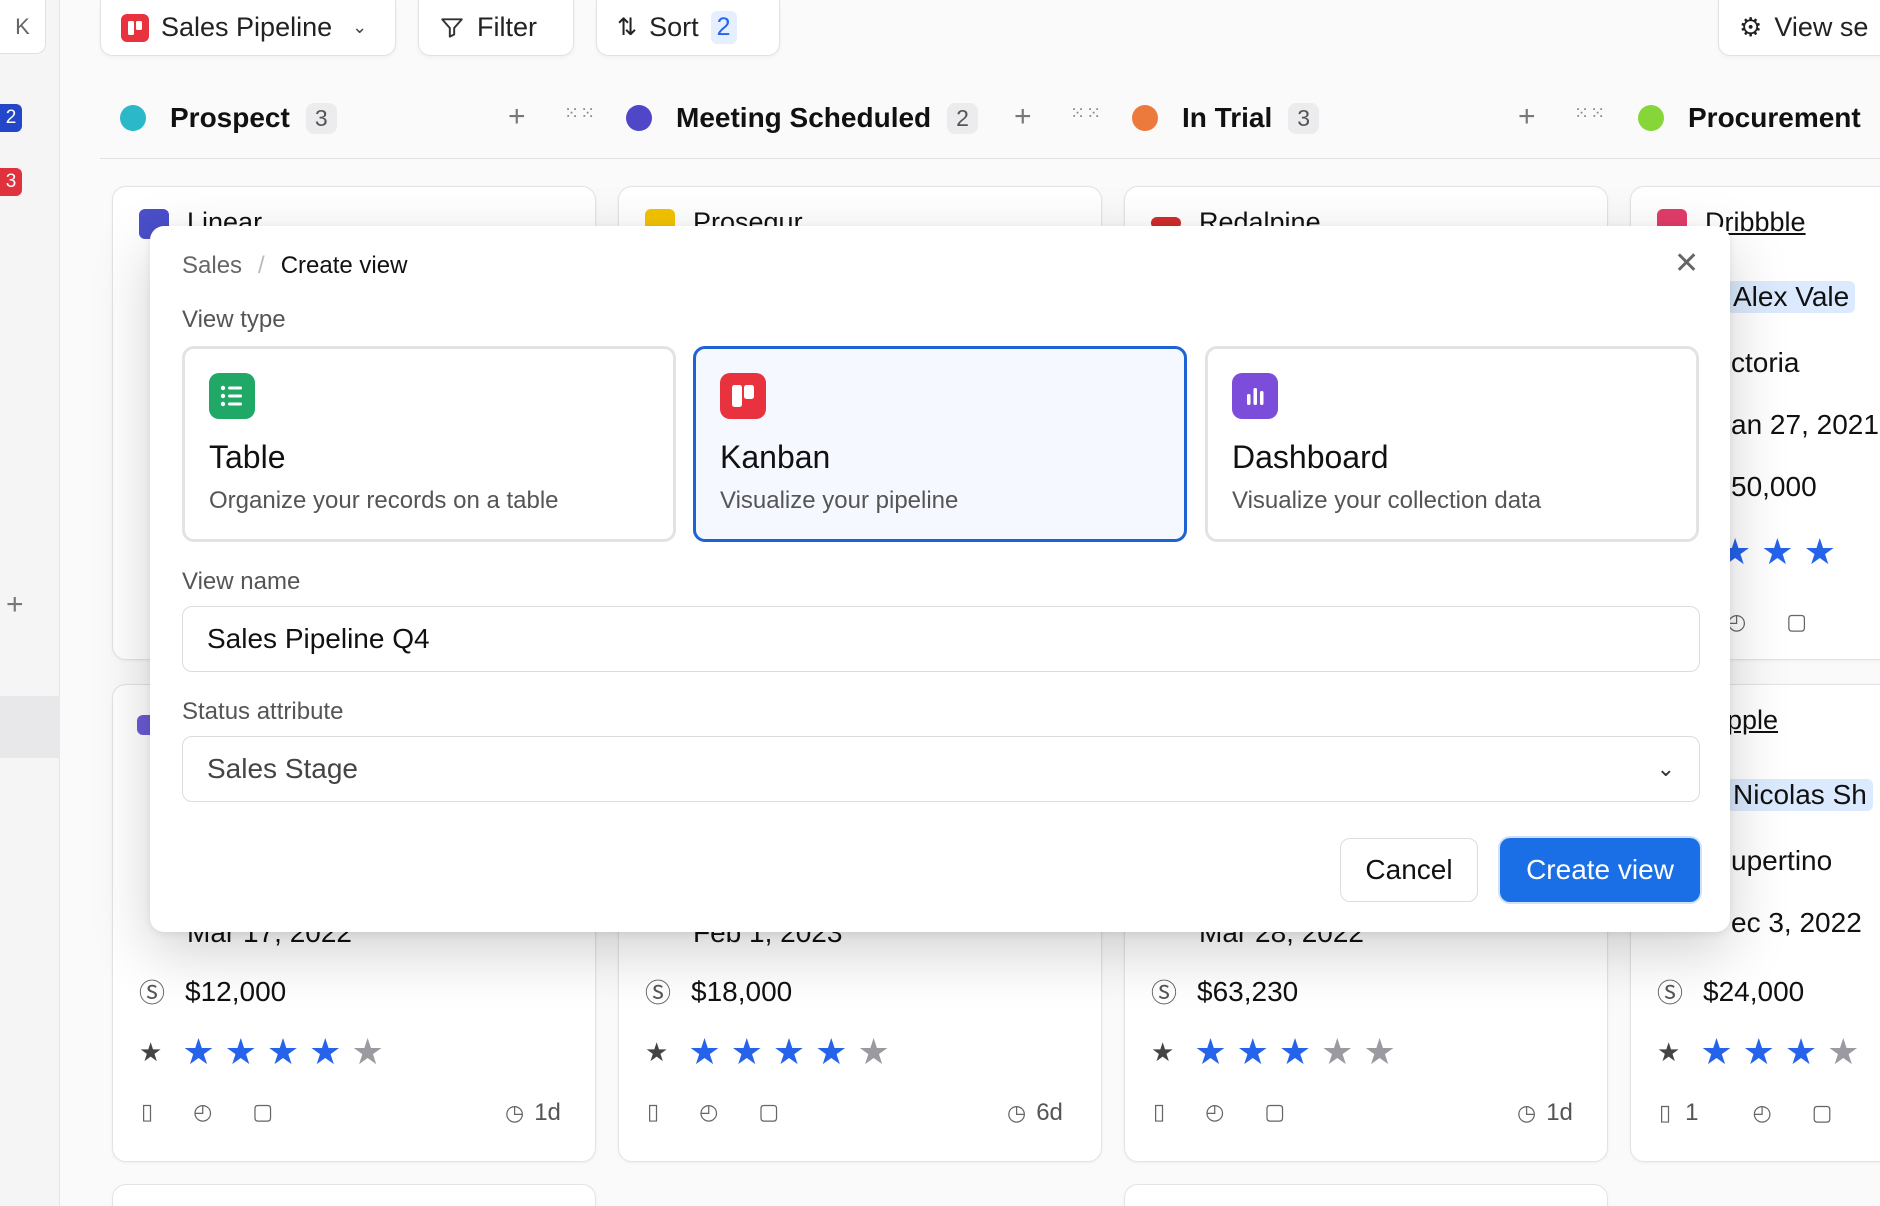 The image size is (1880, 1206). I want to click on cancel-button: Cancel, so click(1409, 870).